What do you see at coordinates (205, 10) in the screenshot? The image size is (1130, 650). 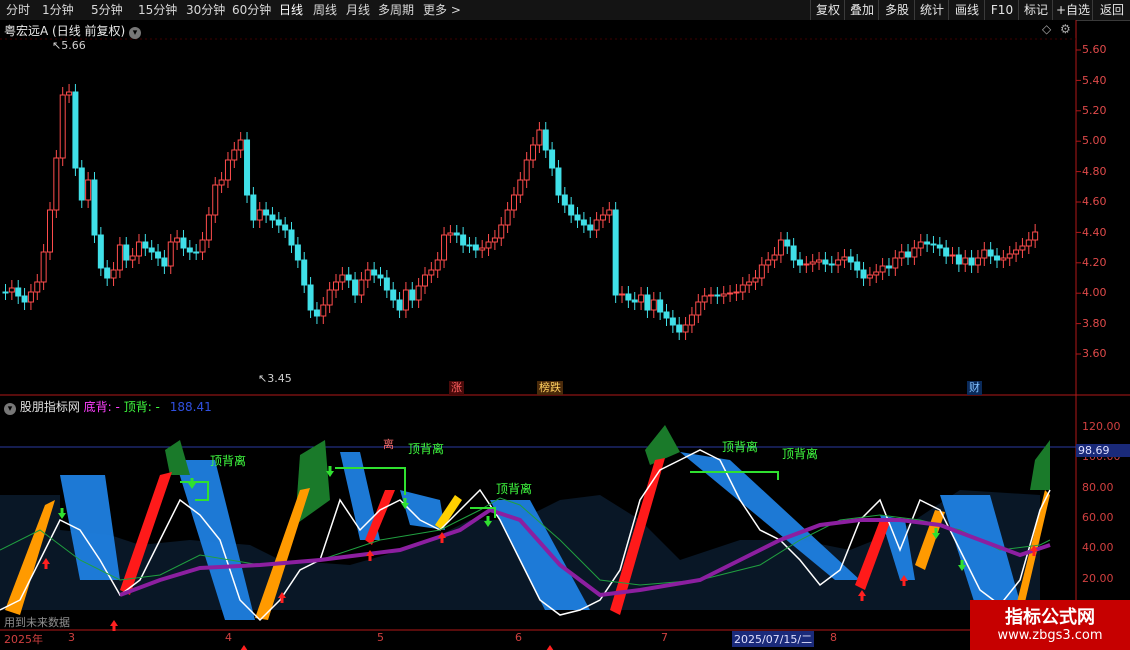 I see `period-tab-30min: 30分钟` at bounding box center [205, 10].